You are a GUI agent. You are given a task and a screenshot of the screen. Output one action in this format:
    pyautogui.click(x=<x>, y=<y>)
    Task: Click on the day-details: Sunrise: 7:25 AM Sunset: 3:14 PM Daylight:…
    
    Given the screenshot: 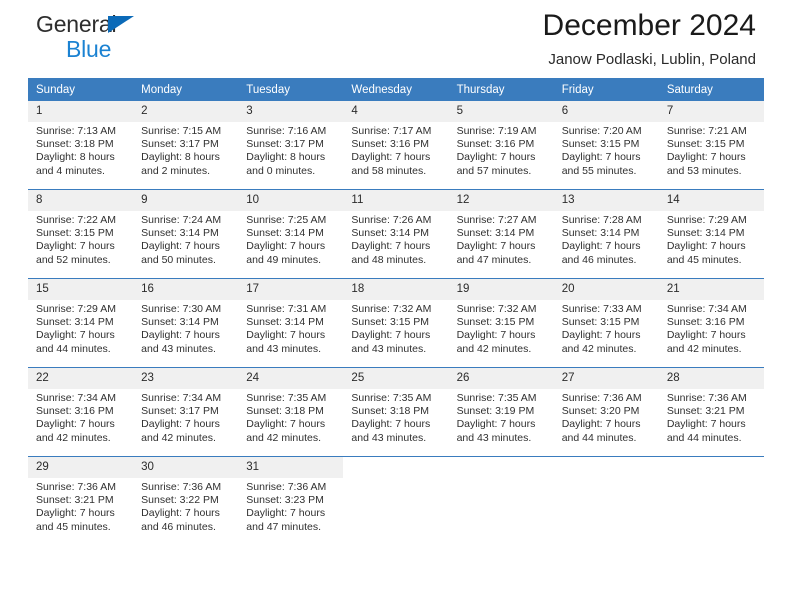 What is the action you would take?
    pyautogui.click(x=290, y=239)
    